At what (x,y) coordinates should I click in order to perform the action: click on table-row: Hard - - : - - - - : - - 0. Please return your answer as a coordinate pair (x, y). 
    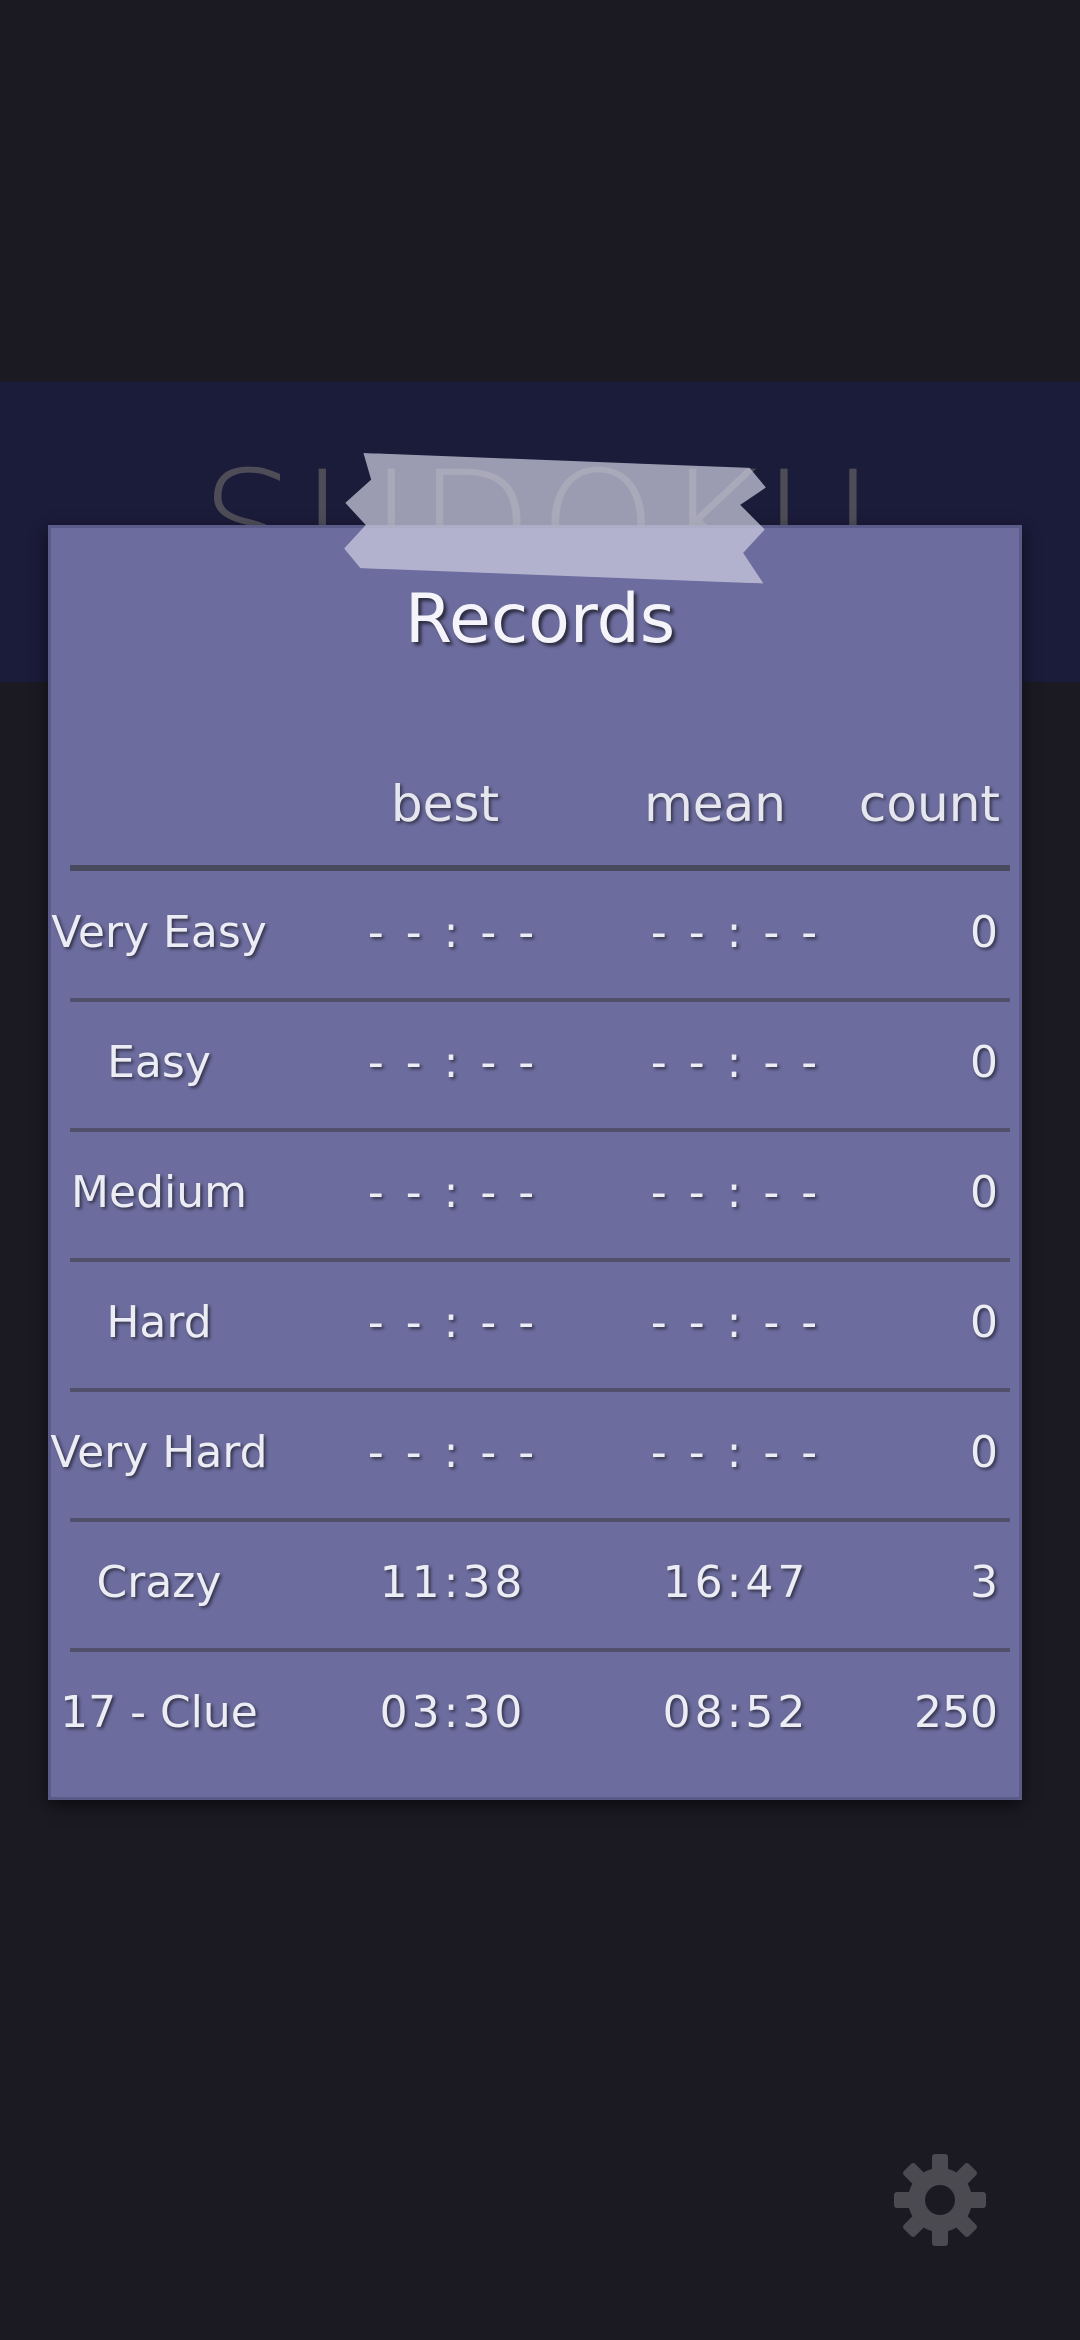
    Looking at the image, I should click on (535, 1323).